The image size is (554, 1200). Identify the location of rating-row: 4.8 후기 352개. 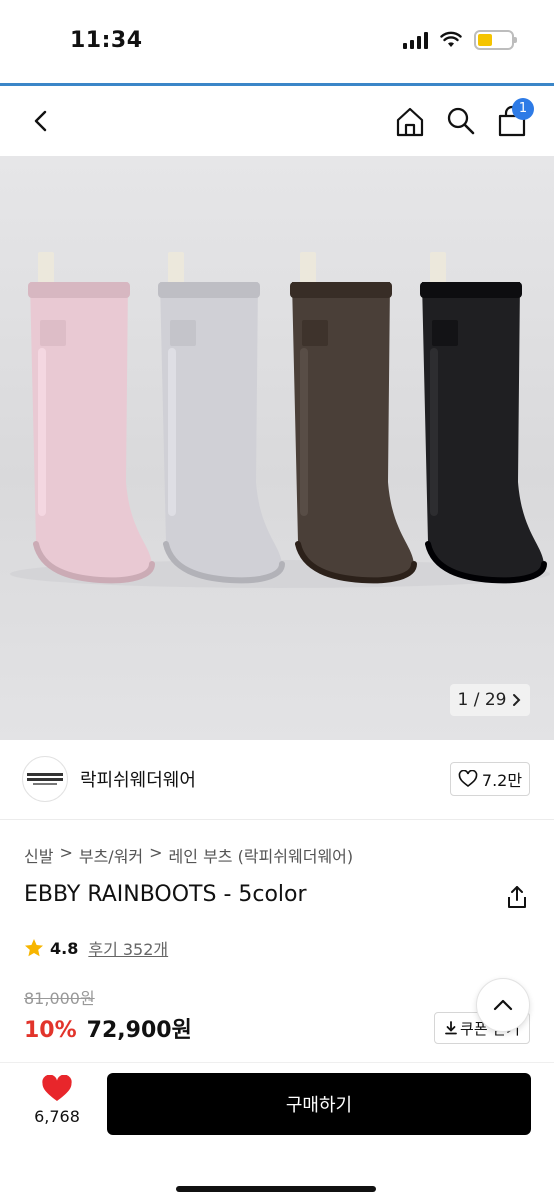
(96, 948).